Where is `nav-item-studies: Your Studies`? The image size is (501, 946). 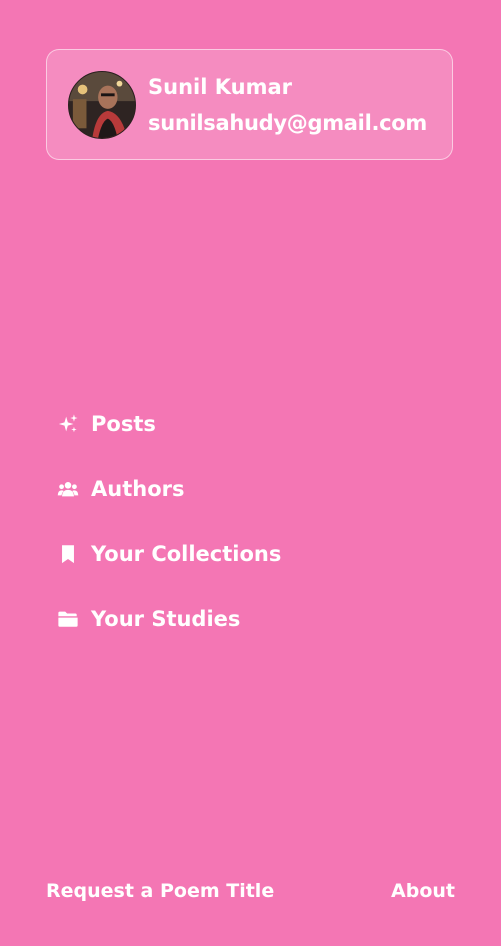 nav-item-studies: Your Studies is located at coordinates (168, 619).